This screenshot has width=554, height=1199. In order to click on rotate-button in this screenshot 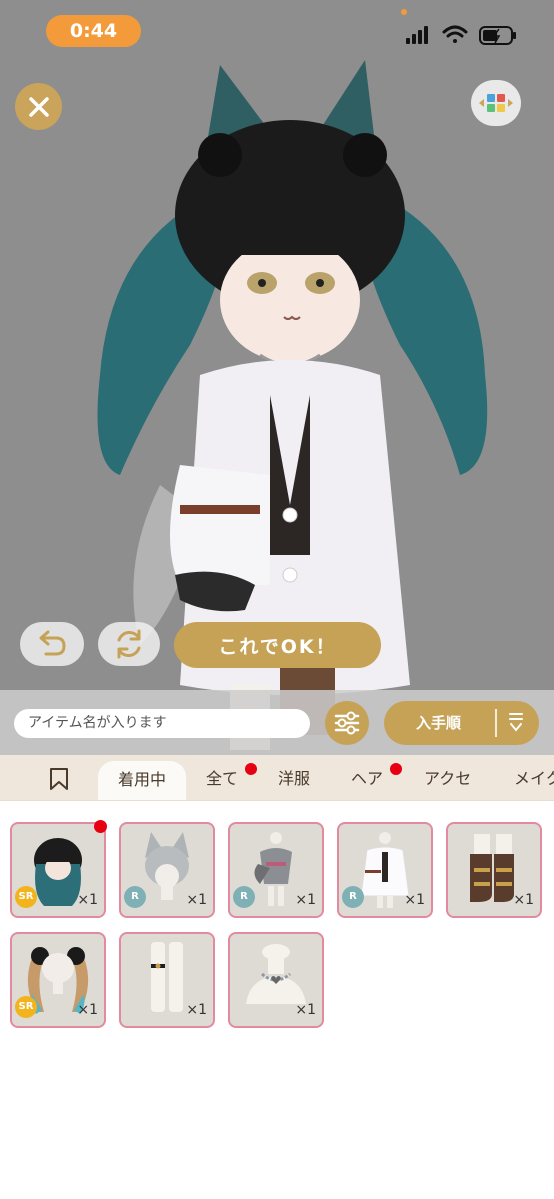, I will do `click(129, 644)`.